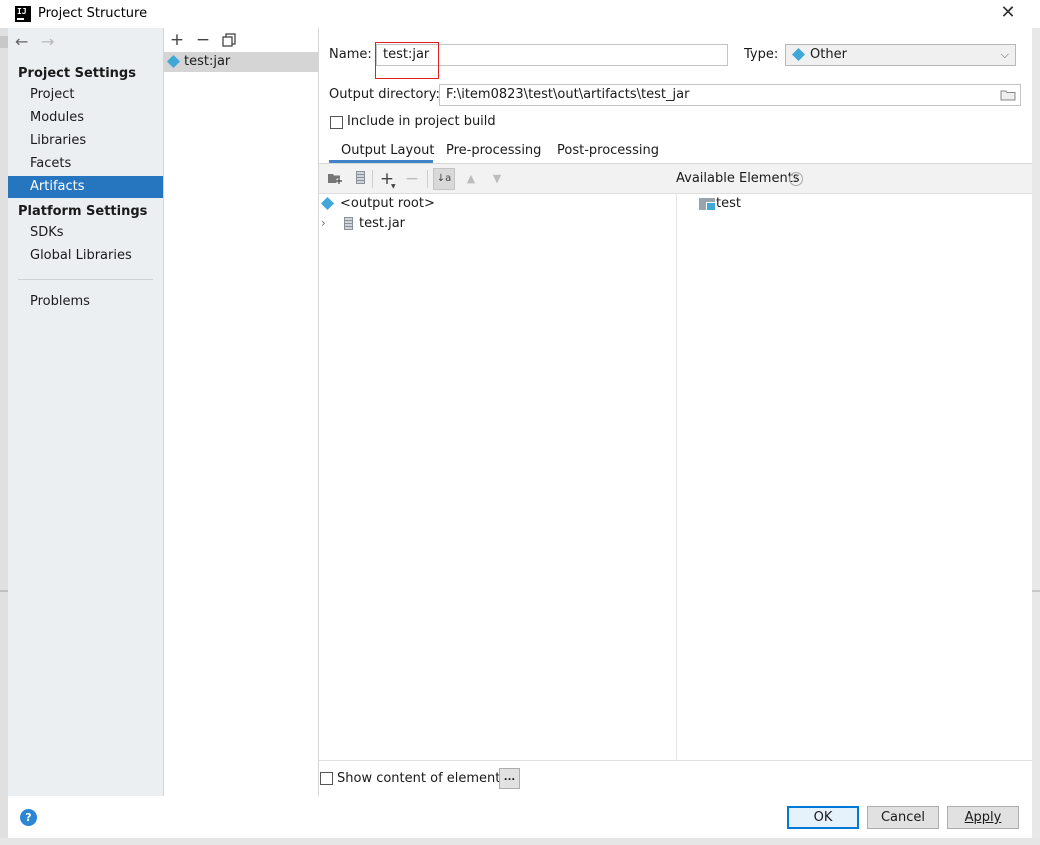 The width and height of the screenshot is (1040, 845). I want to click on type-diamond-icon, so click(798, 54).